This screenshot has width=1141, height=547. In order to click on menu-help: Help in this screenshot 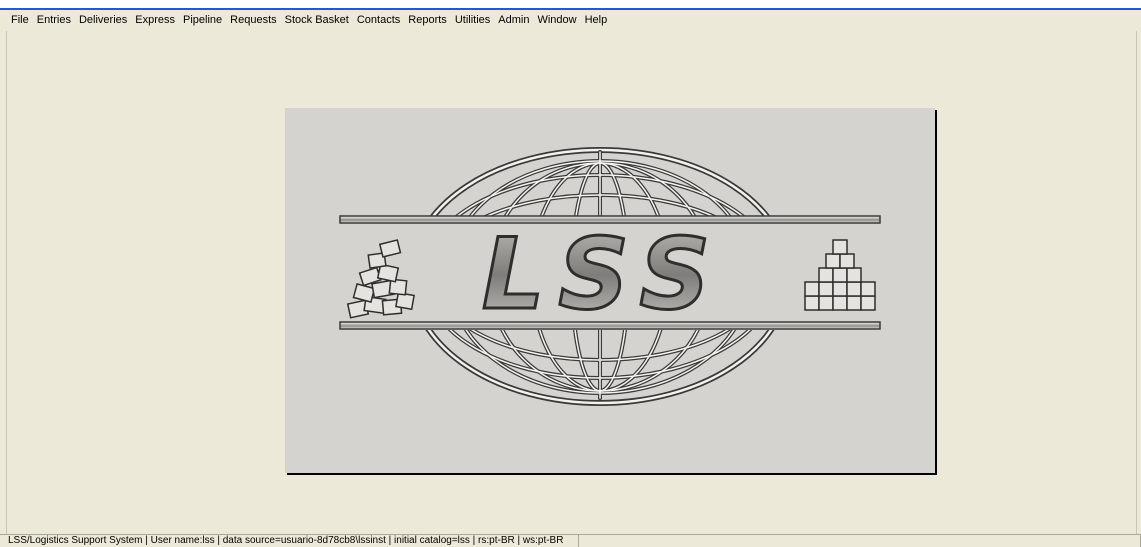, I will do `click(596, 20)`.